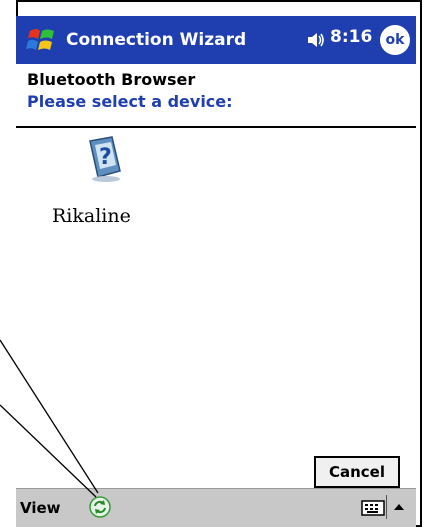 The image size is (424, 528). What do you see at coordinates (216, 507) in the screenshot?
I see `menu-bar: View` at bounding box center [216, 507].